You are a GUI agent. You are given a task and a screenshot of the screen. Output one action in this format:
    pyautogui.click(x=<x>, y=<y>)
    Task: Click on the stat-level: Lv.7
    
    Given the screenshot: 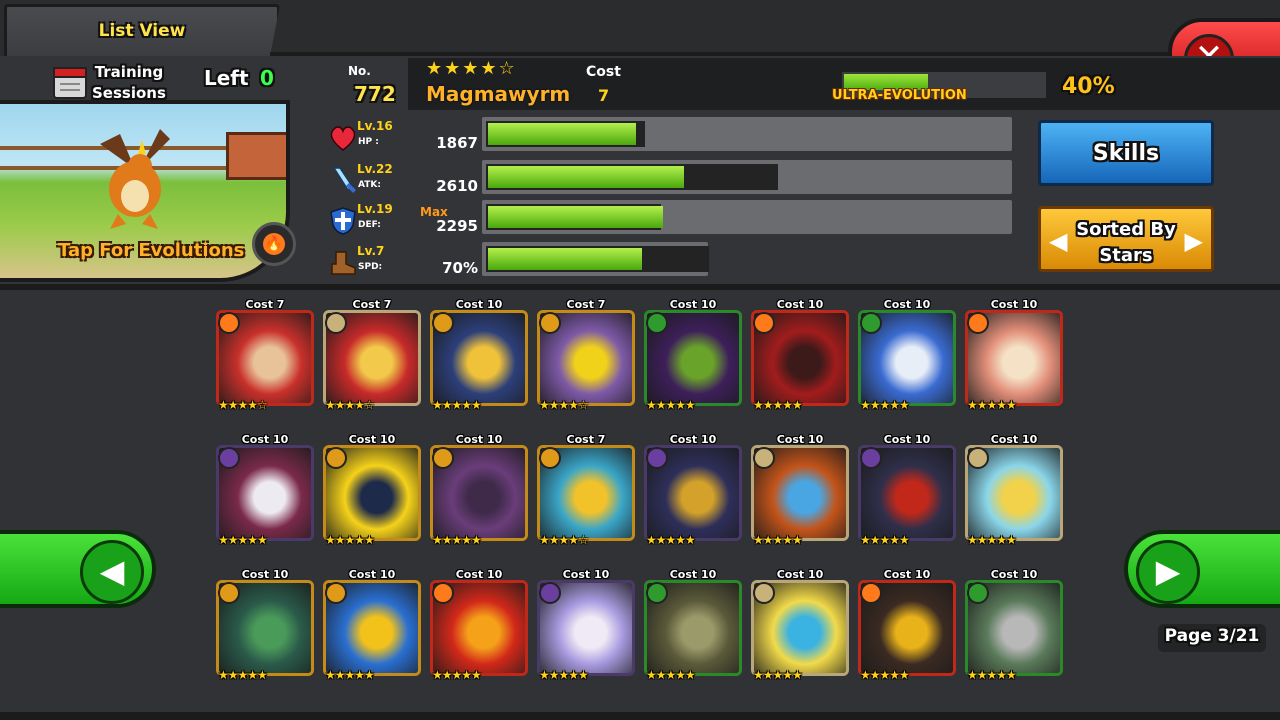 What is the action you would take?
    pyautogui.click(x=371, y=251)
    